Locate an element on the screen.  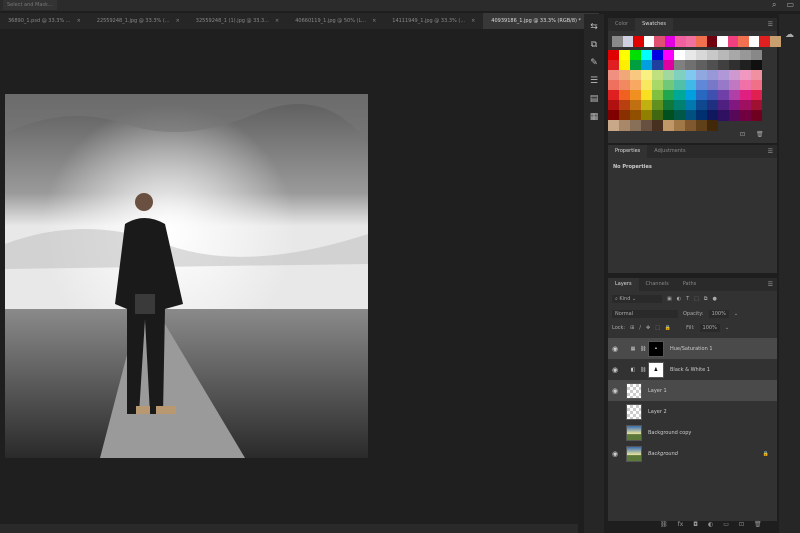
delete-layer-icon: 🗑 is located at coordinates (758, 524).